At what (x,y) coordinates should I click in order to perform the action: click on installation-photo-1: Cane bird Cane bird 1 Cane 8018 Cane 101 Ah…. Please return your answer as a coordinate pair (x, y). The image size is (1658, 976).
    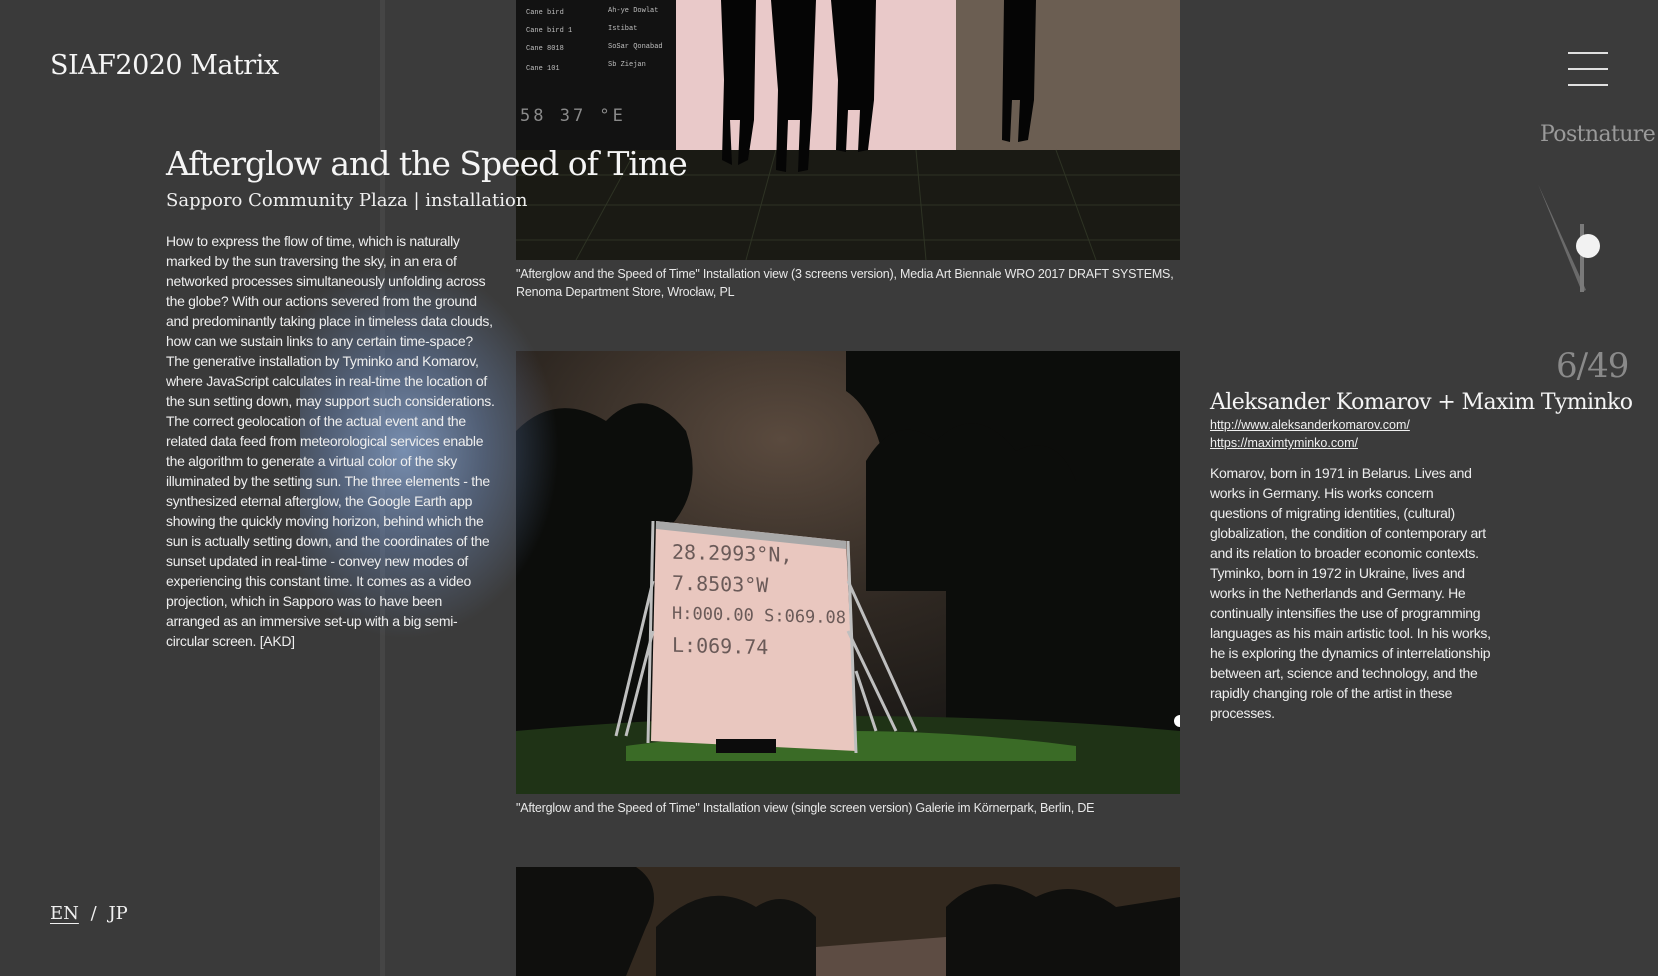
    Looking at the image, I should click on (848, 130).